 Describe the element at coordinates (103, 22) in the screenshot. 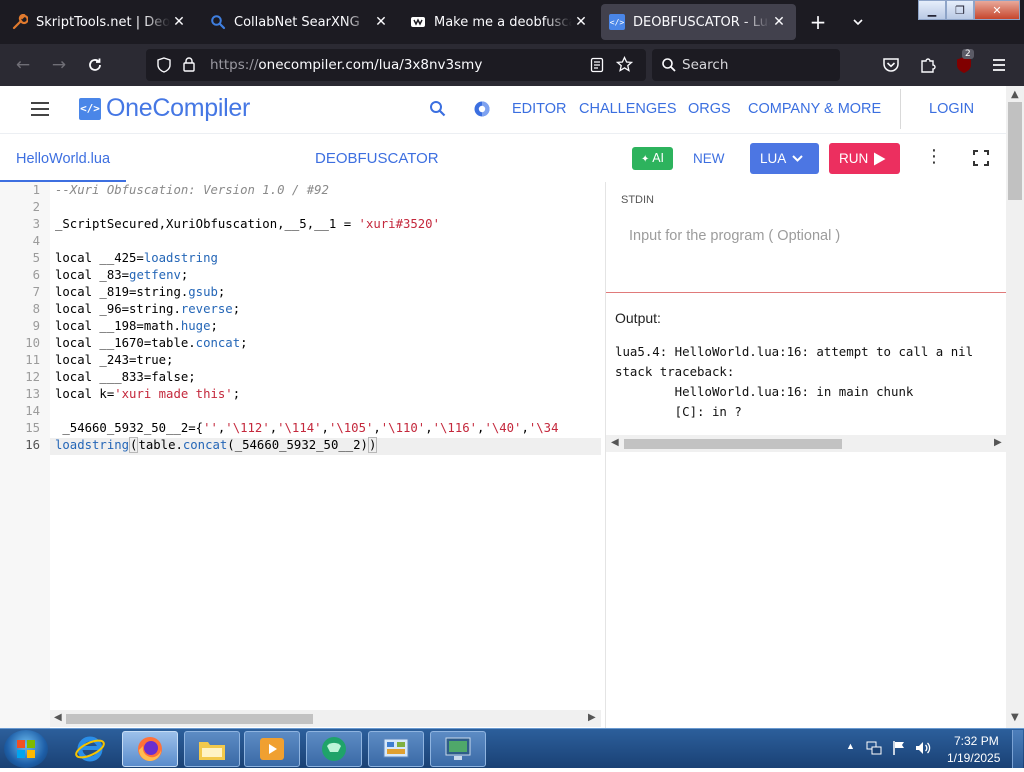

I see `tab-title: SkriptTools.net | Deobfusca` at that location.